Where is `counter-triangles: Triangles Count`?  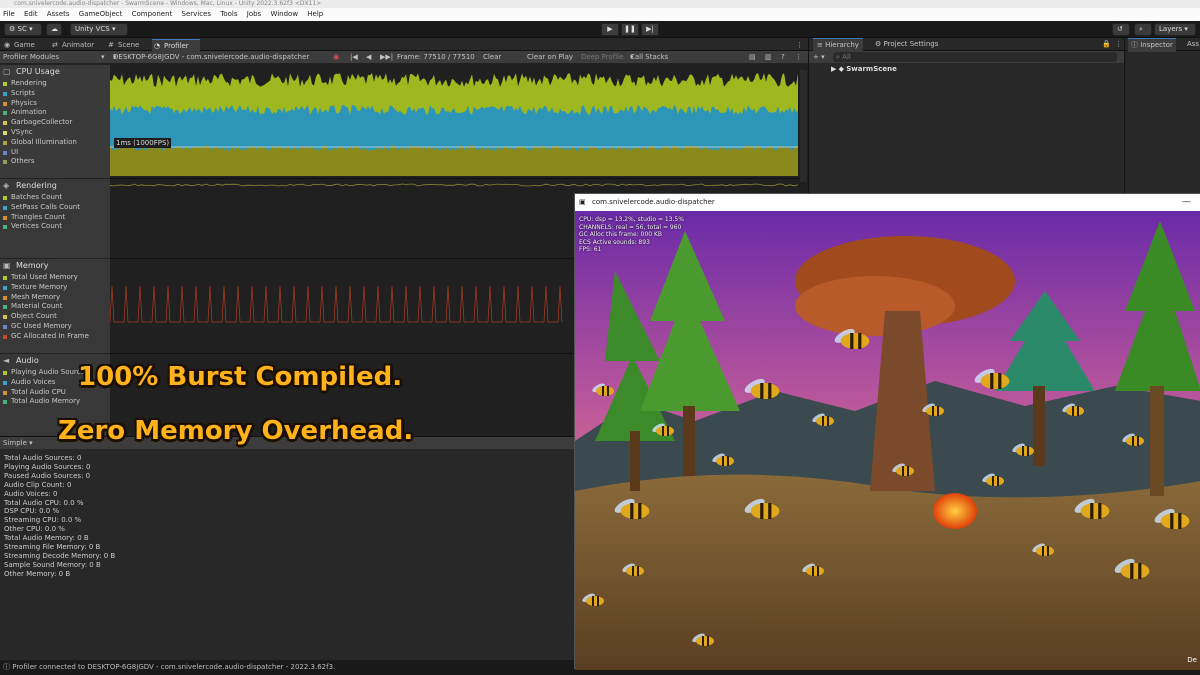
counter-triangles: Triangles Count is located at coordinates (55, 218).